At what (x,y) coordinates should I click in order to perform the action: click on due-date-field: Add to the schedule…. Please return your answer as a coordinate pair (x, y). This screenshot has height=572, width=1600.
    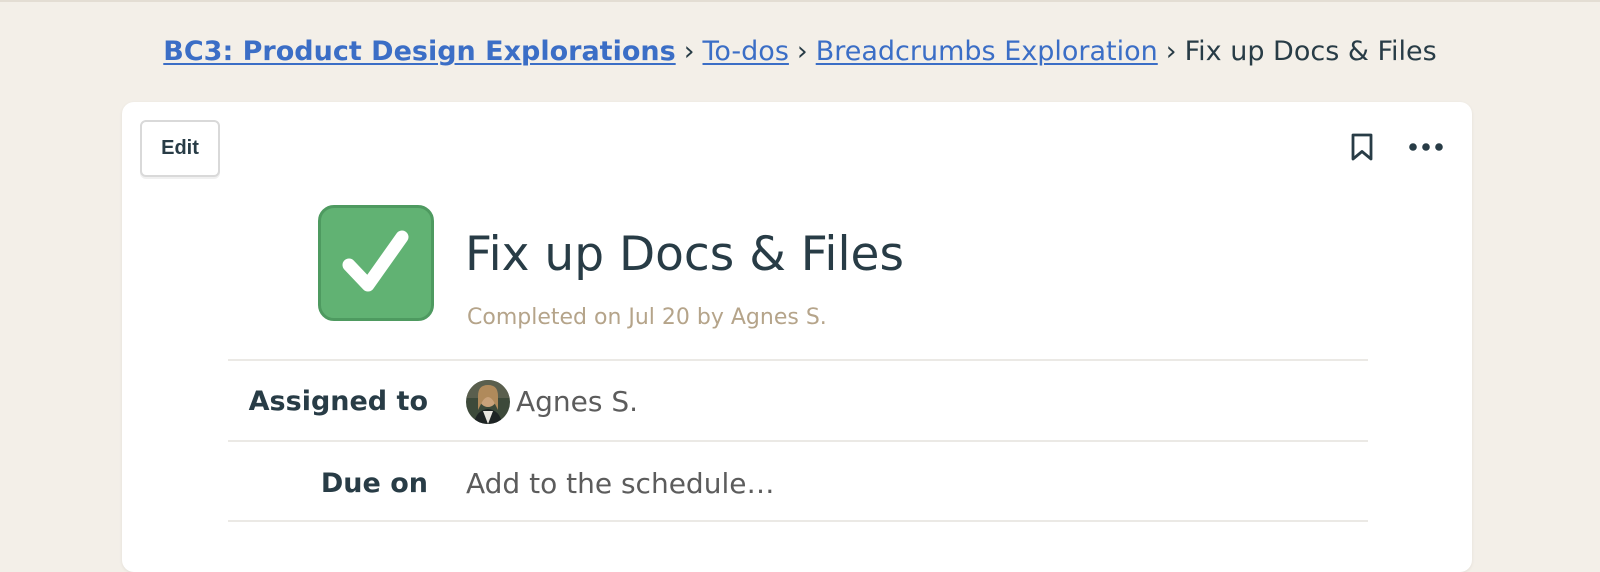
    Looking at the image, I should click on (620, 484).